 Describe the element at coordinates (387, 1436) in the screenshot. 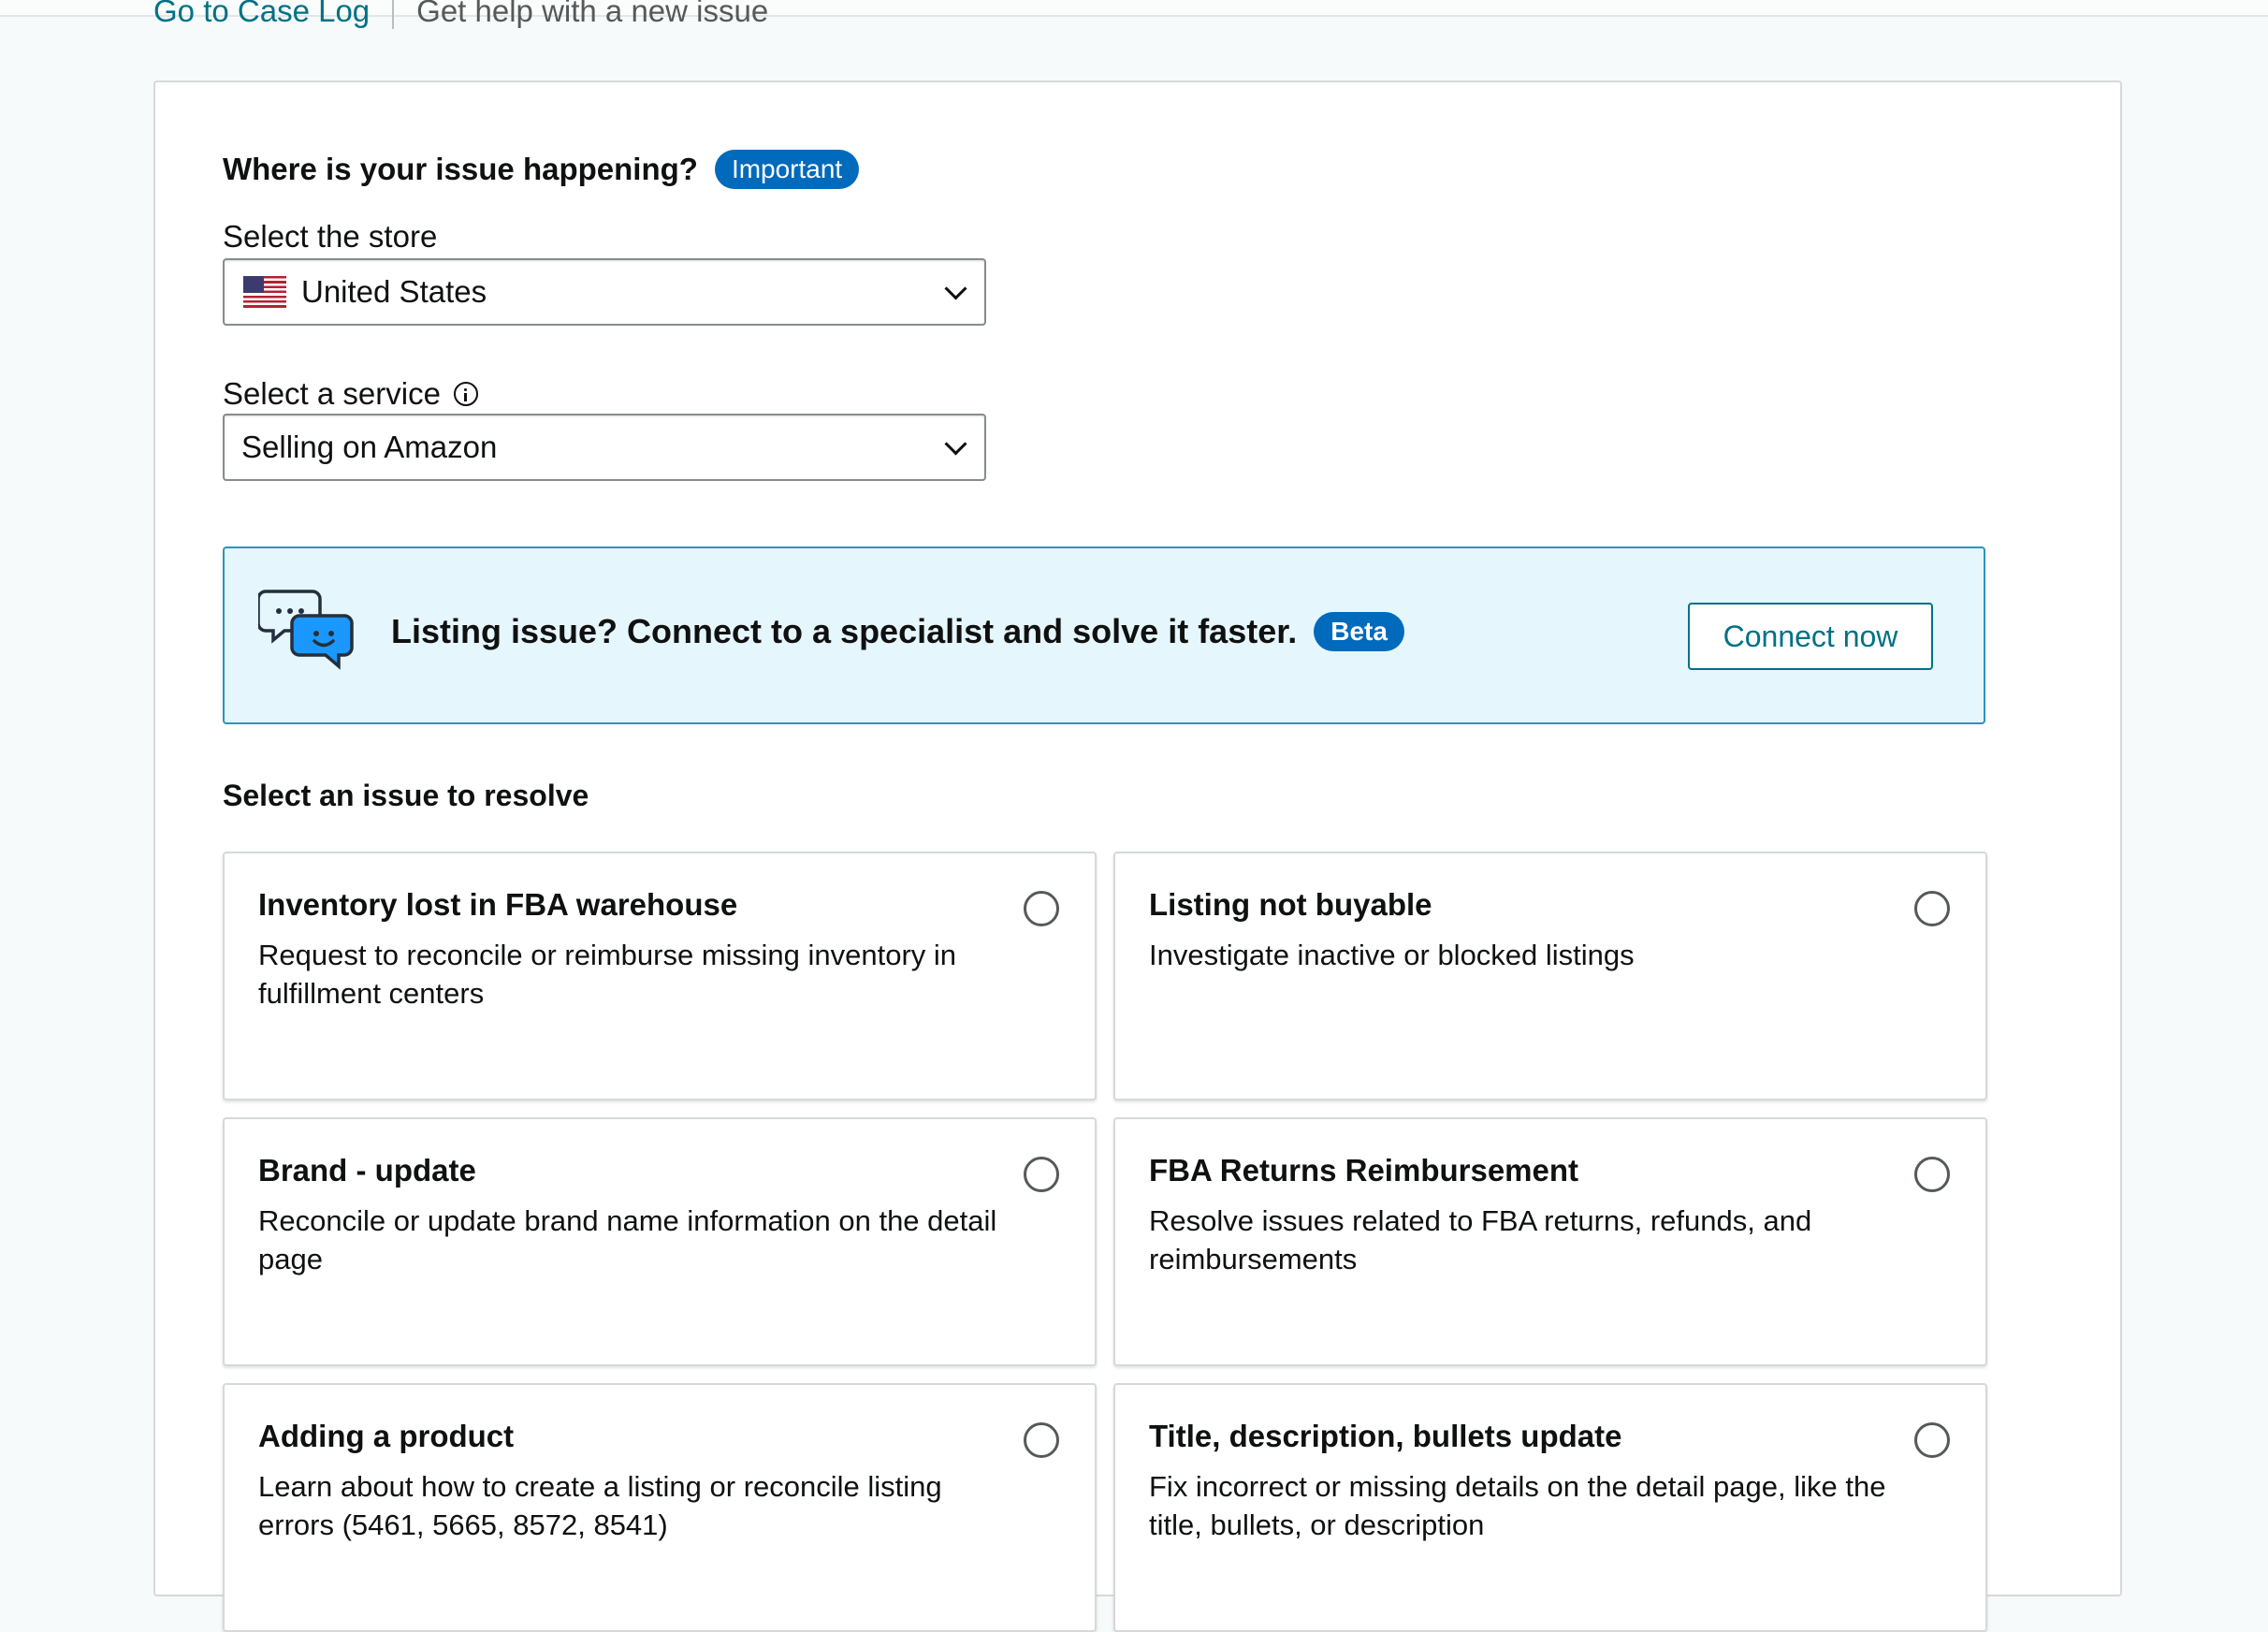

I see `issue-title: Adding a product` at that location.